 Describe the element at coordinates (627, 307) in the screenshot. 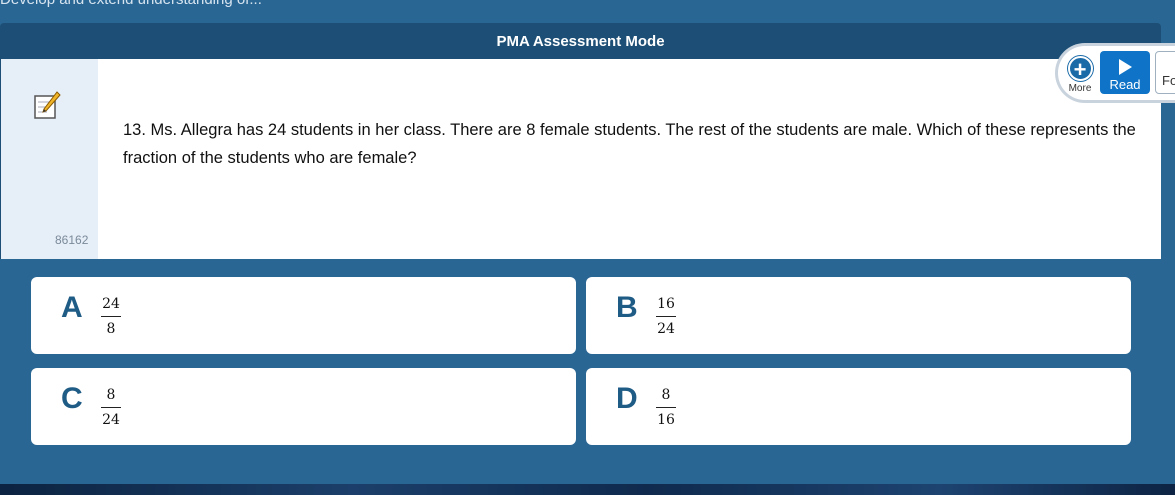

I see `answer-letter: B` at that location.